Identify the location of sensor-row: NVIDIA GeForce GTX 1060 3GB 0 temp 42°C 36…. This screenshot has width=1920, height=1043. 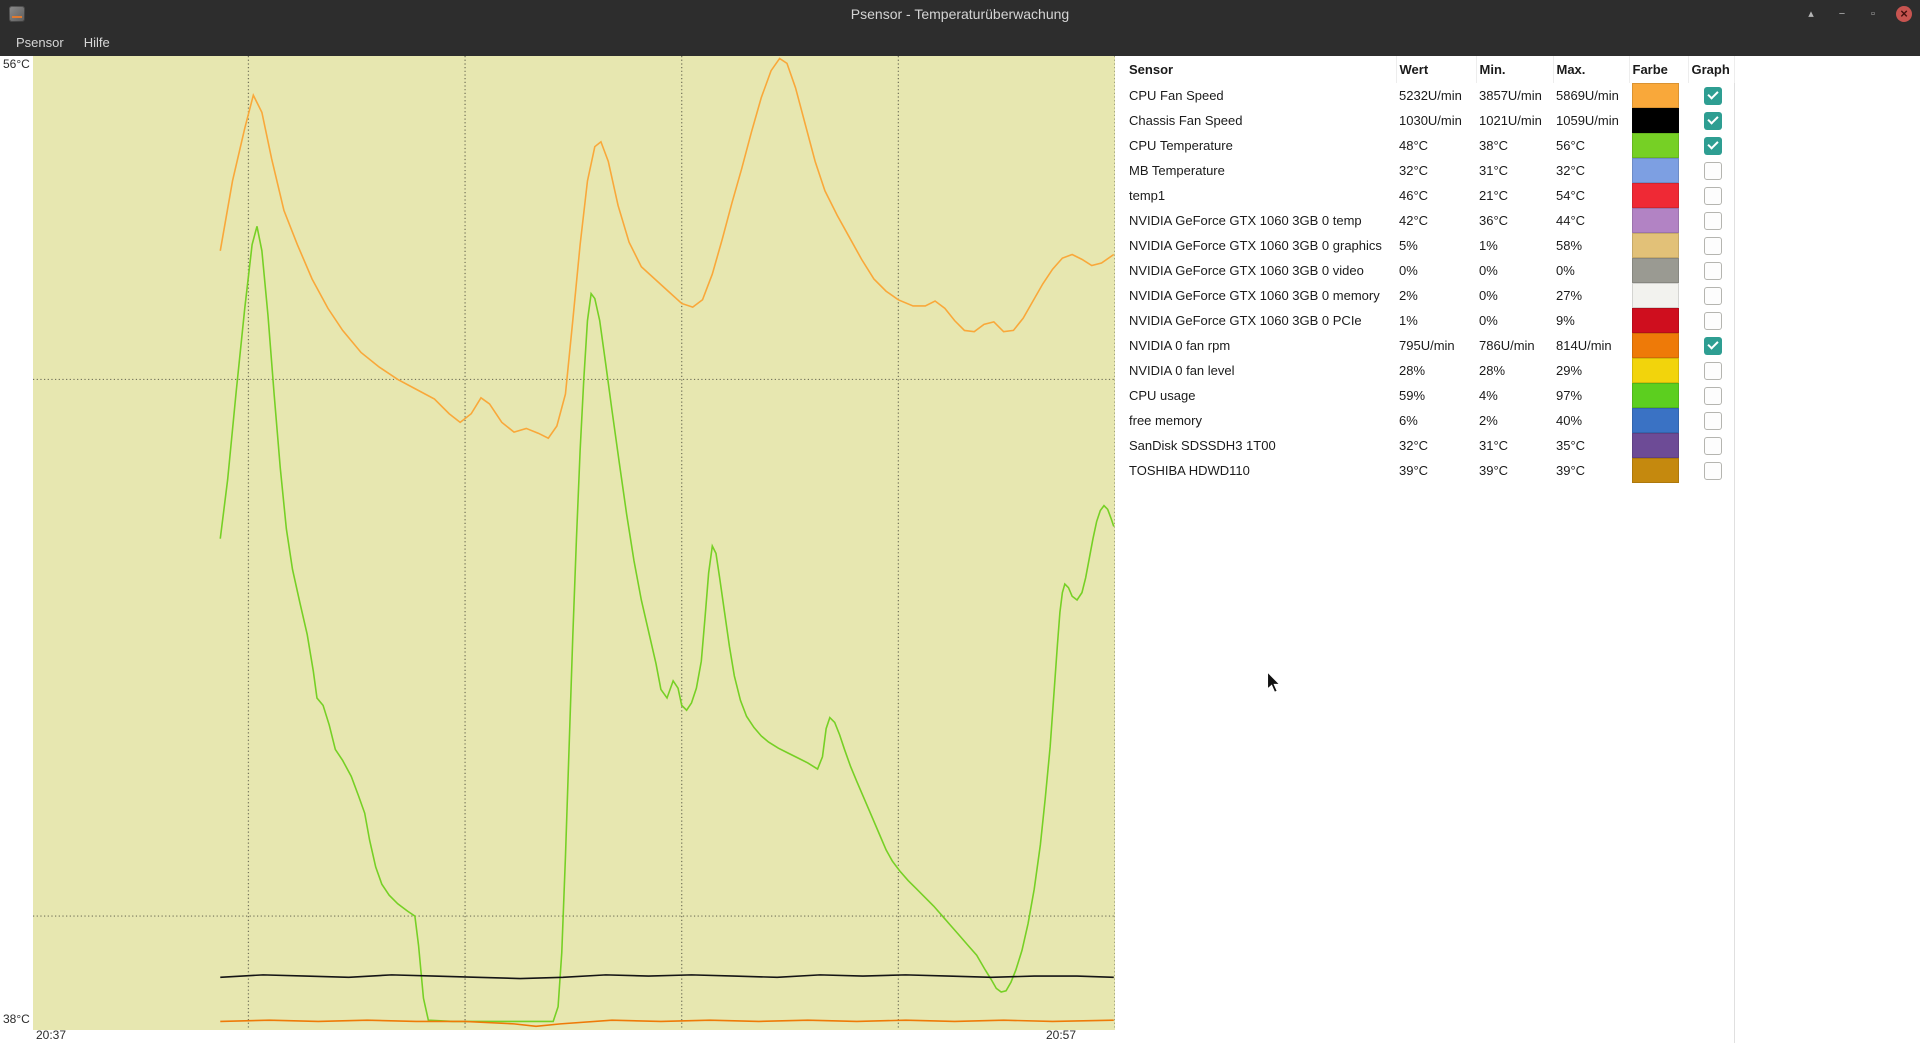
(1430, 220).